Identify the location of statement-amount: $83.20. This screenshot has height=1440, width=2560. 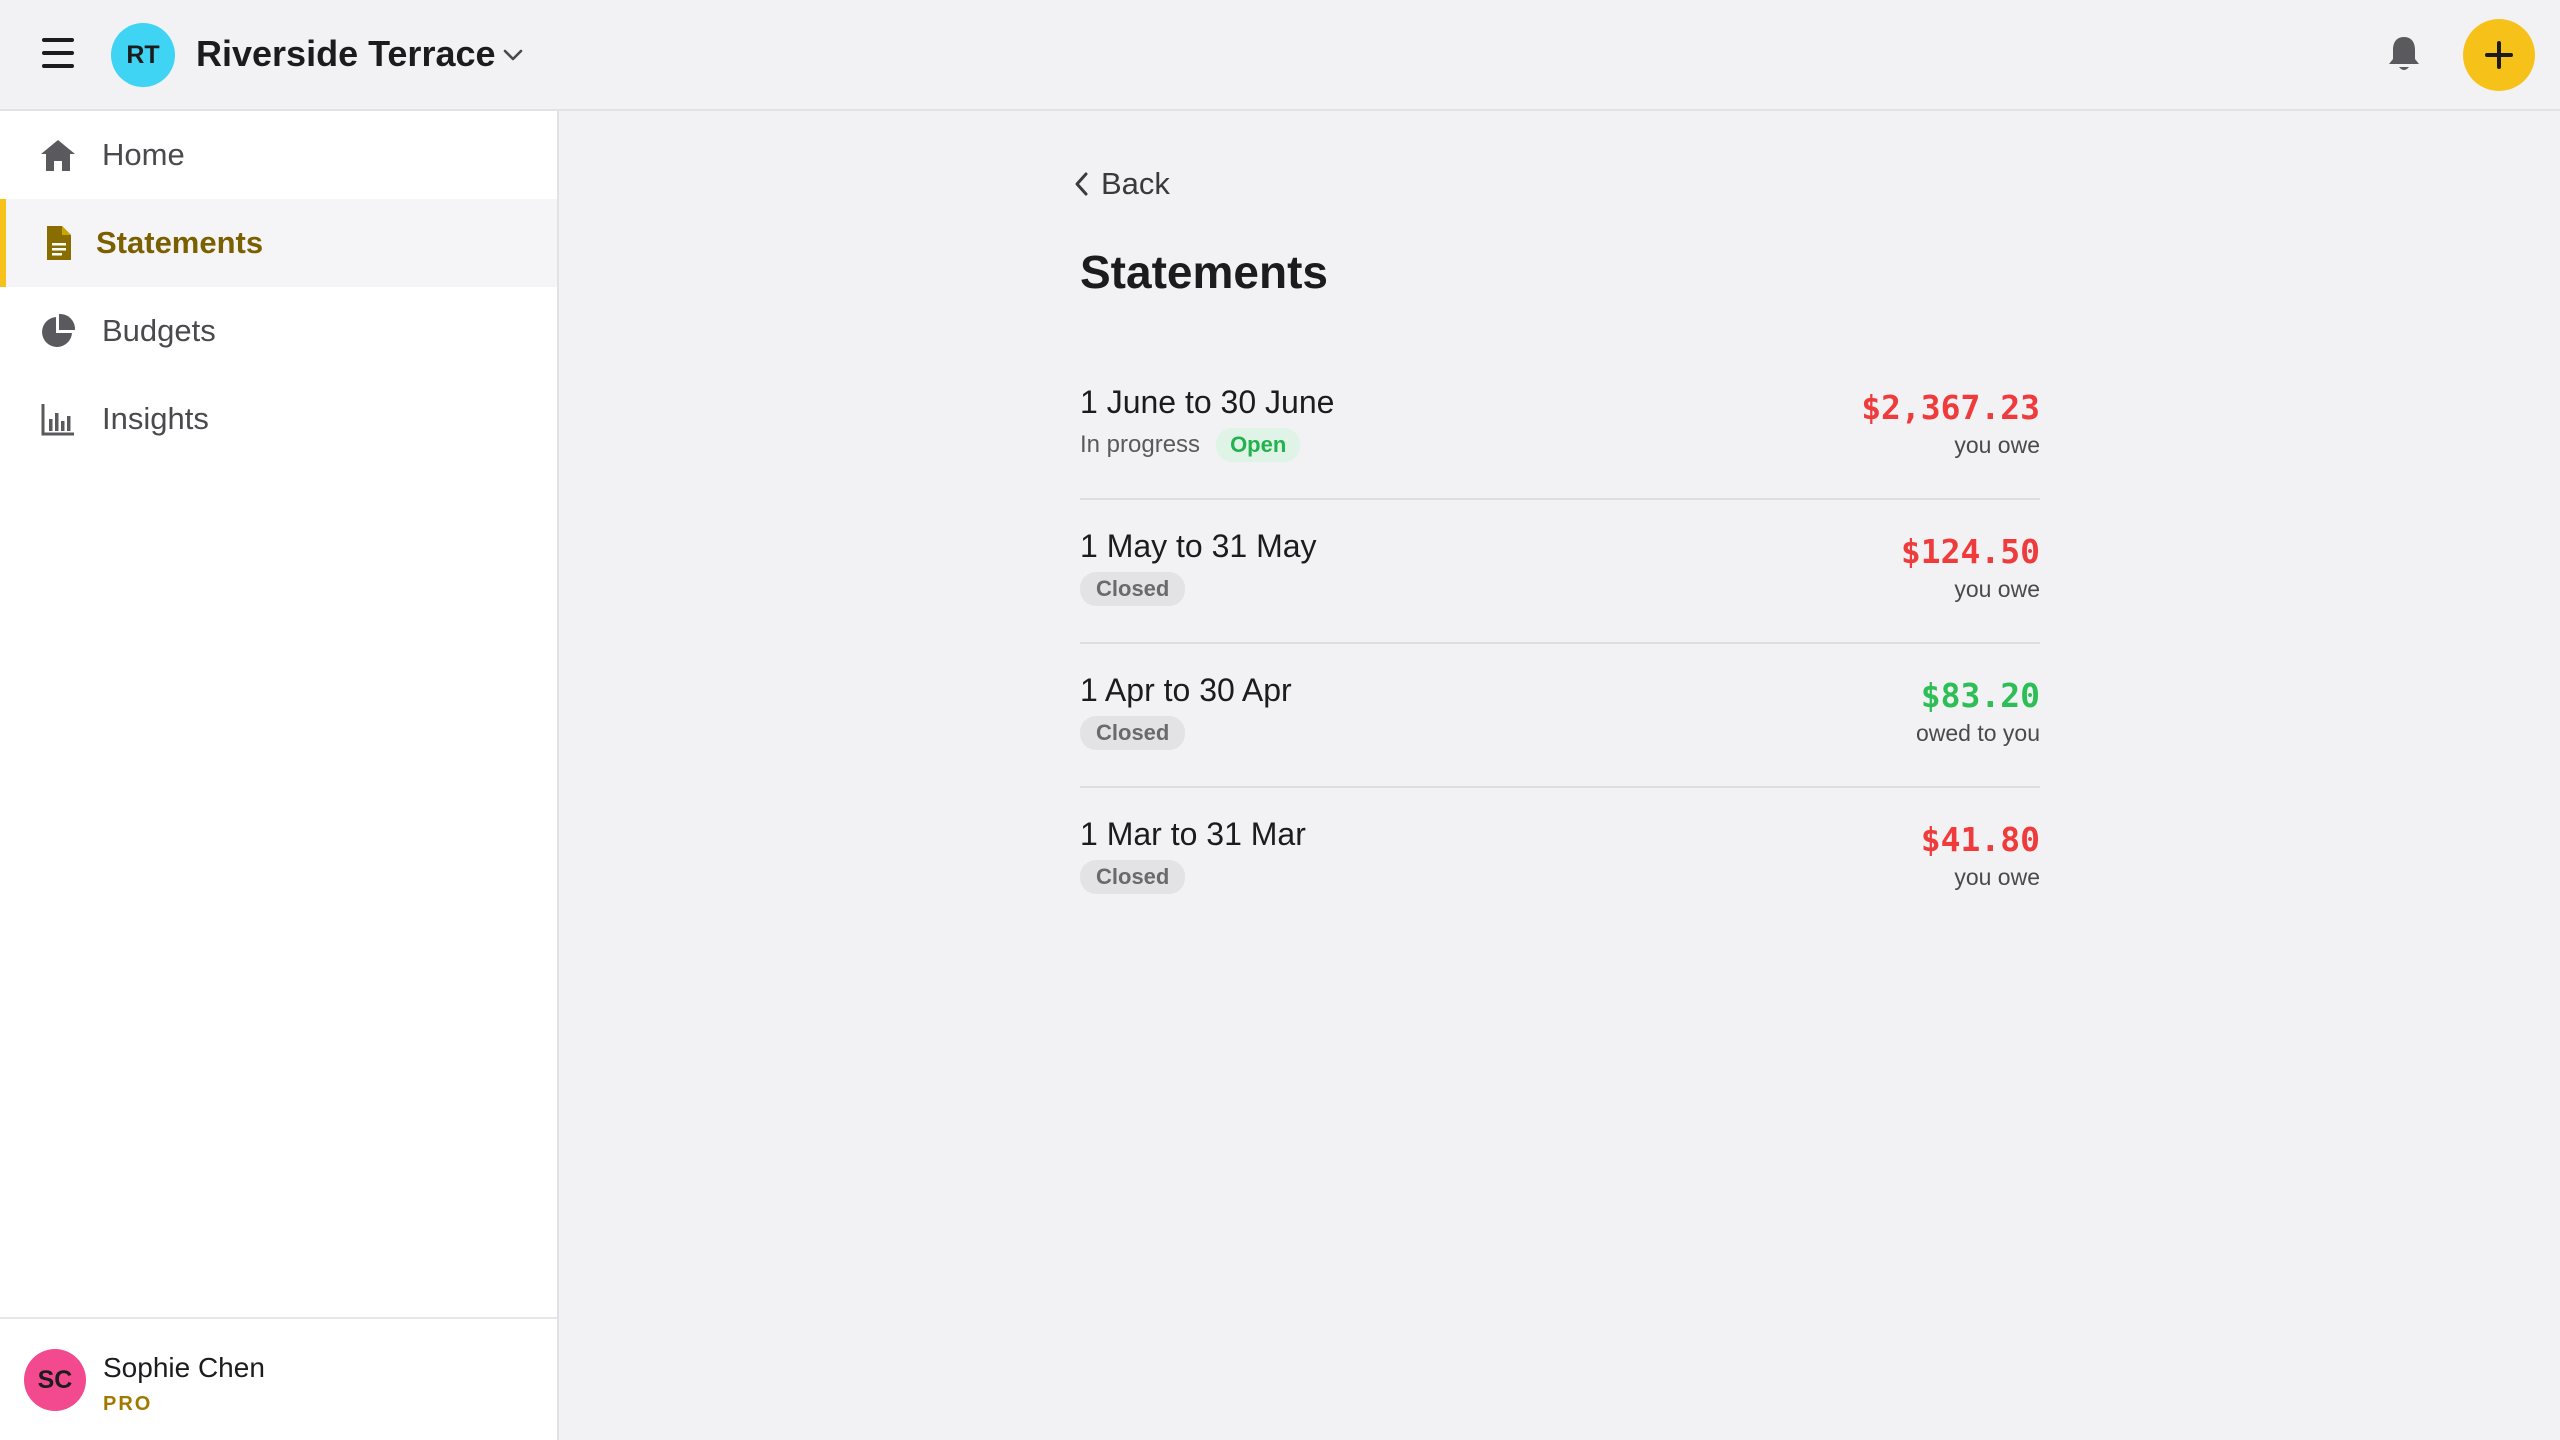
(1980, 695).